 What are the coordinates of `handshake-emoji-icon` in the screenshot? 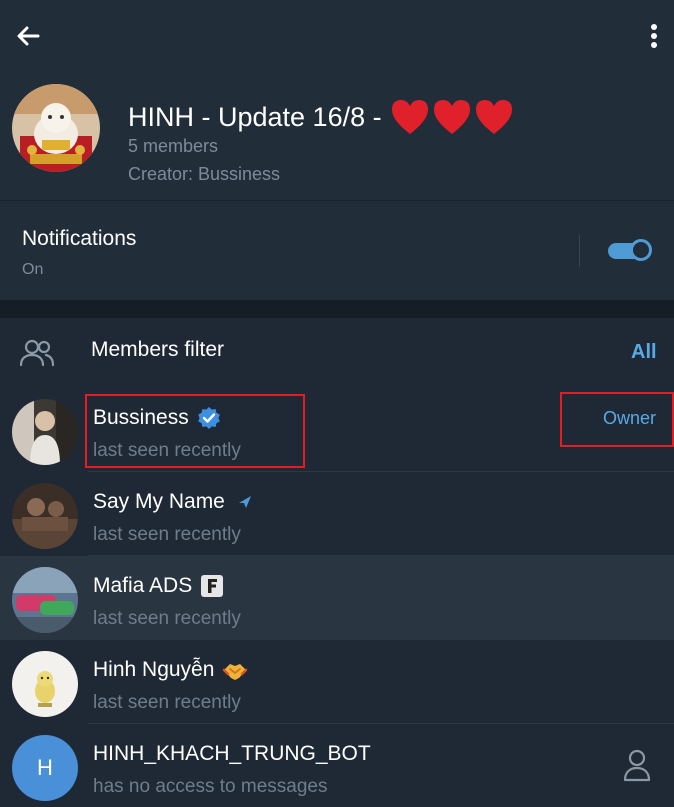 It's located at (235, 672).